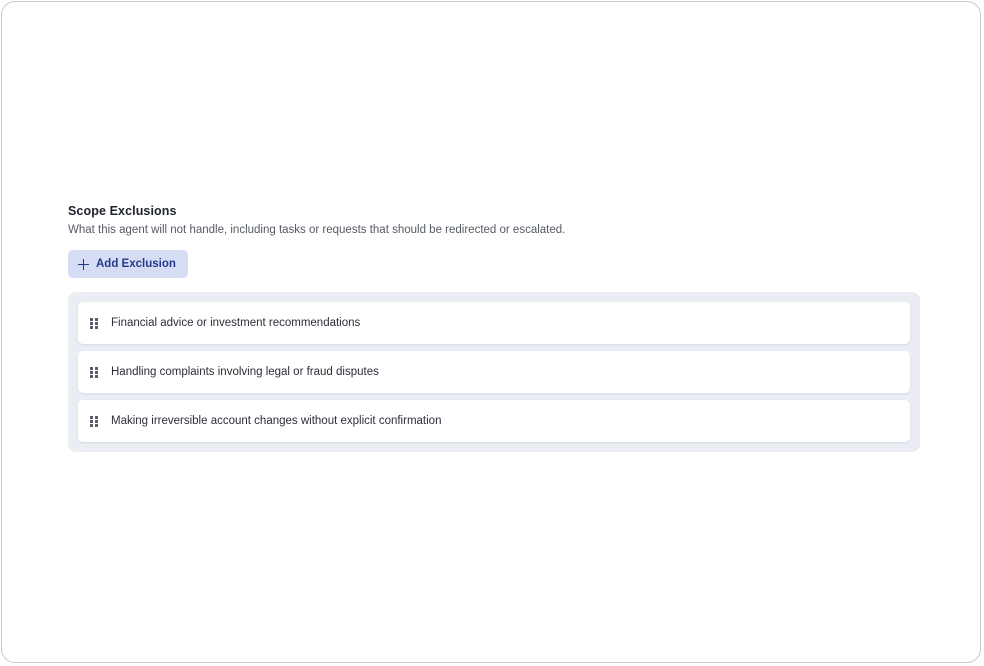 Image resolution: width=984 pixels, height=666 pixels. What do you see at coordinates (122, 211) in the screenshot?
I see `section-title: Scope Exclusions` at bounding box center [122, 211].